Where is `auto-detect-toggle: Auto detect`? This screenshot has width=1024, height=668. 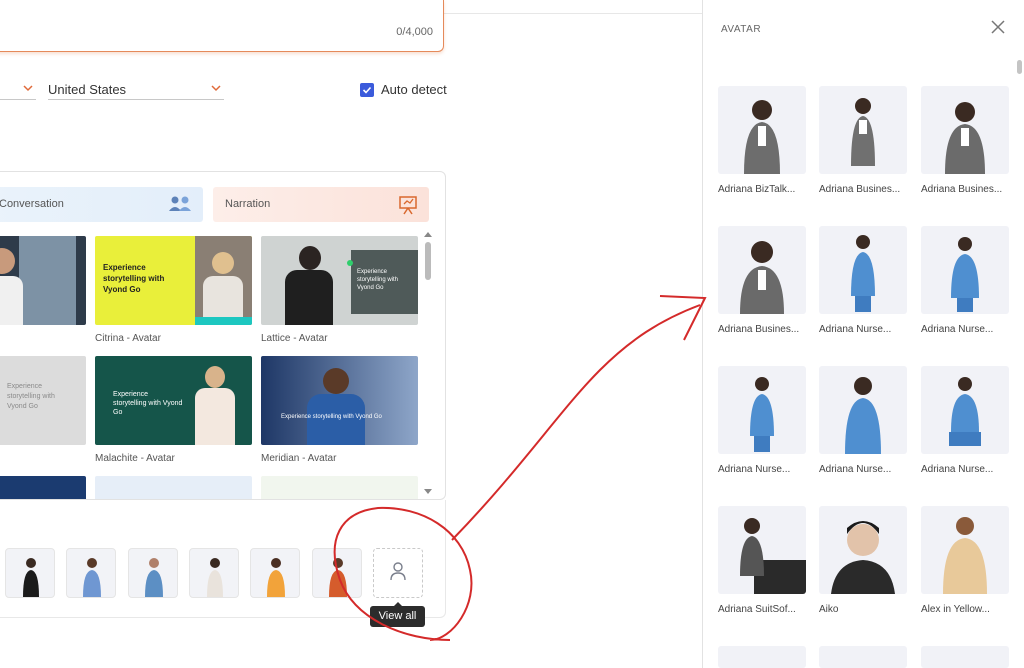 auto-detect-toggle: Auto detect is located at coordinates (403, 89).